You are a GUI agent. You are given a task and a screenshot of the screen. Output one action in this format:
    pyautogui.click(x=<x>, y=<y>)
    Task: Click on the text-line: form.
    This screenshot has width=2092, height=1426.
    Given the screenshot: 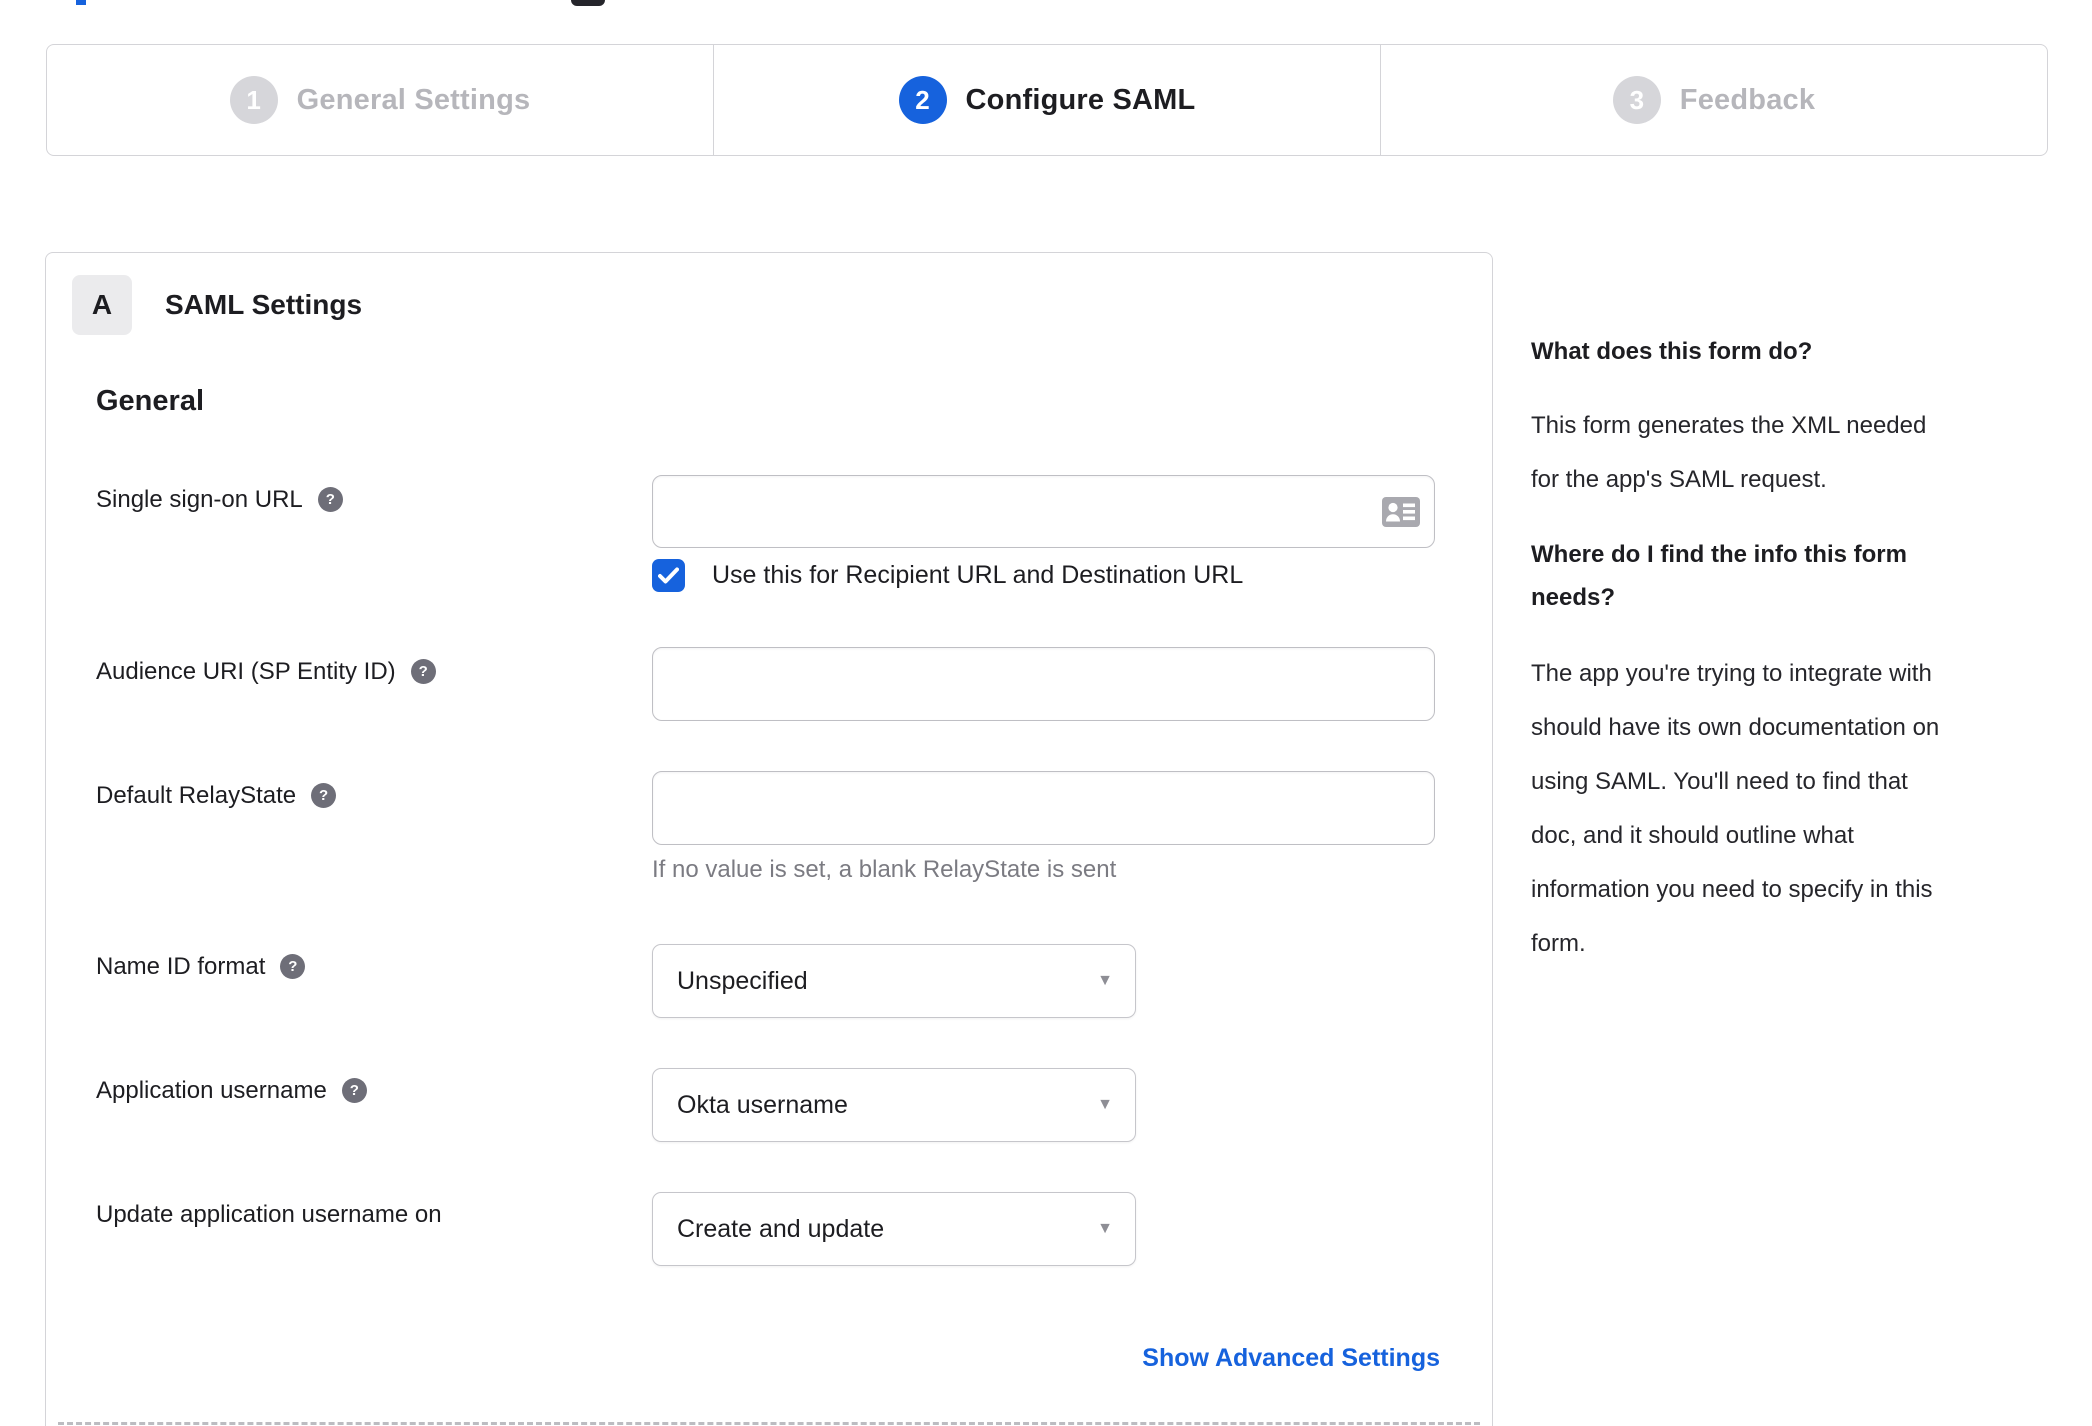 What is the action you would take?
    pyautogui.click(x=1558, y=943)
    